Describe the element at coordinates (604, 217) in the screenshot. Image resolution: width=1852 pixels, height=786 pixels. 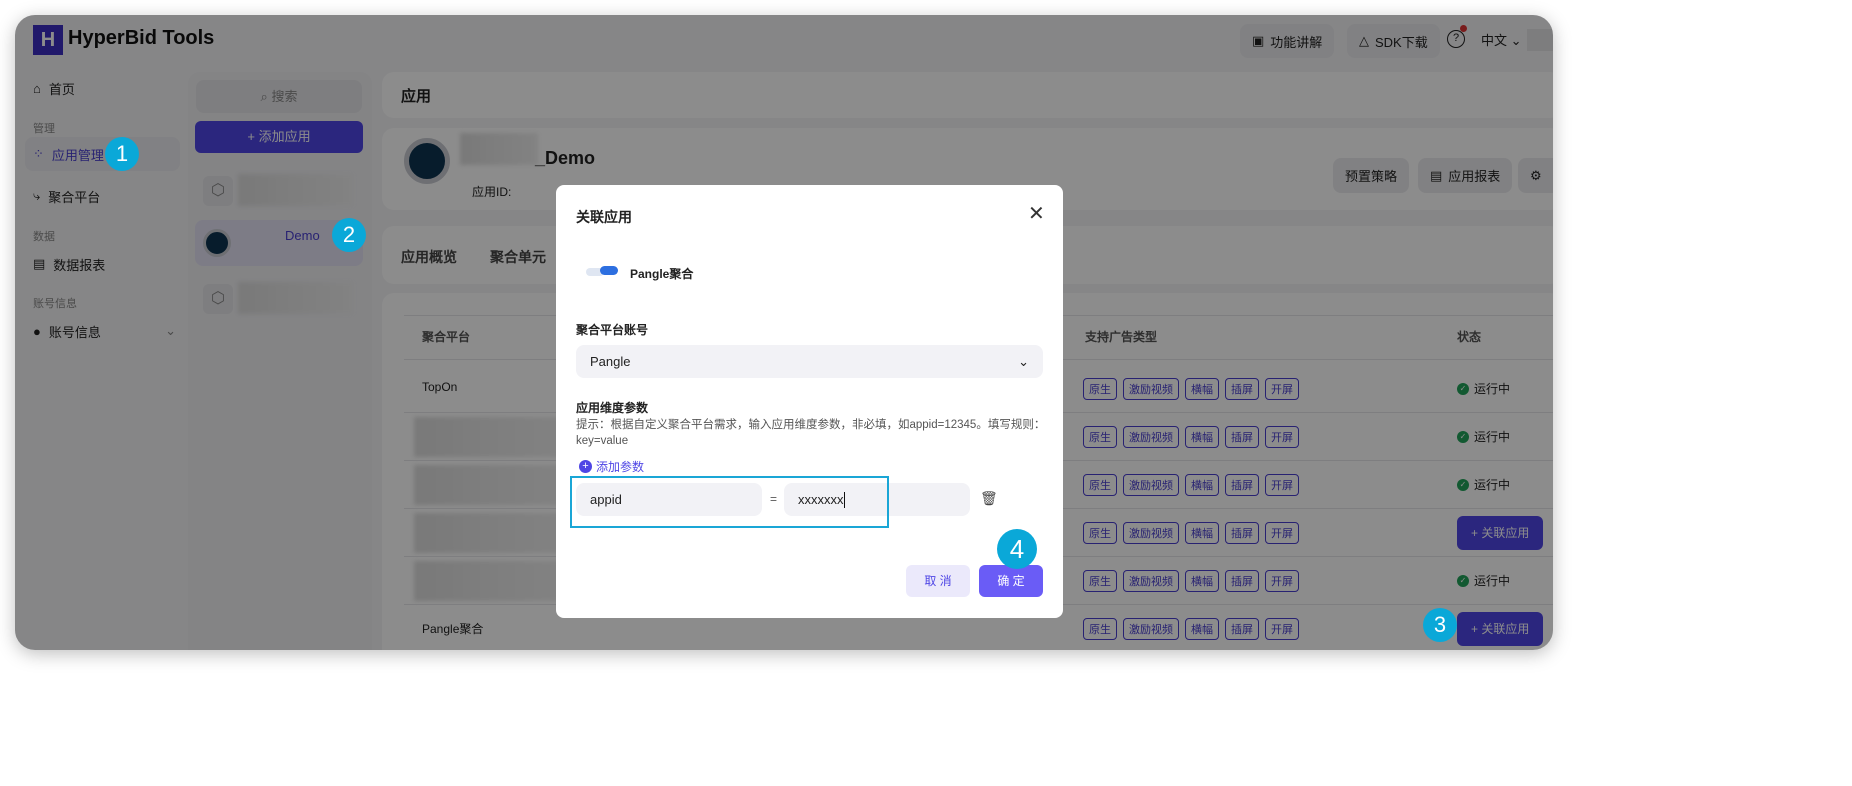
I see `dialog-title: 关联应用` at that location.